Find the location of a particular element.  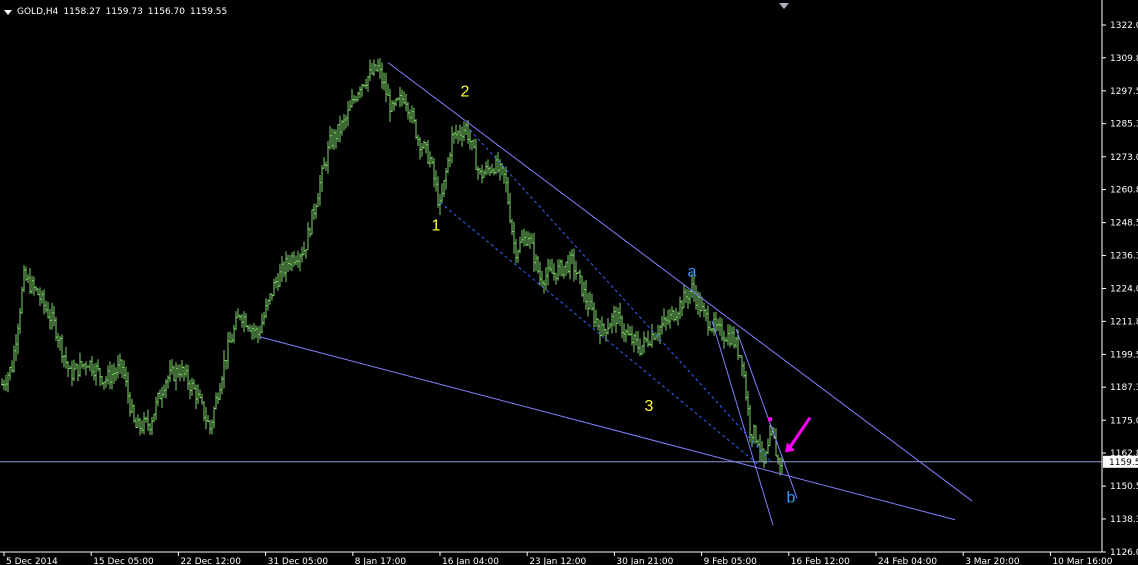

x-tick-label: 5 Dec 2014 is located at coordinates (32, 561).